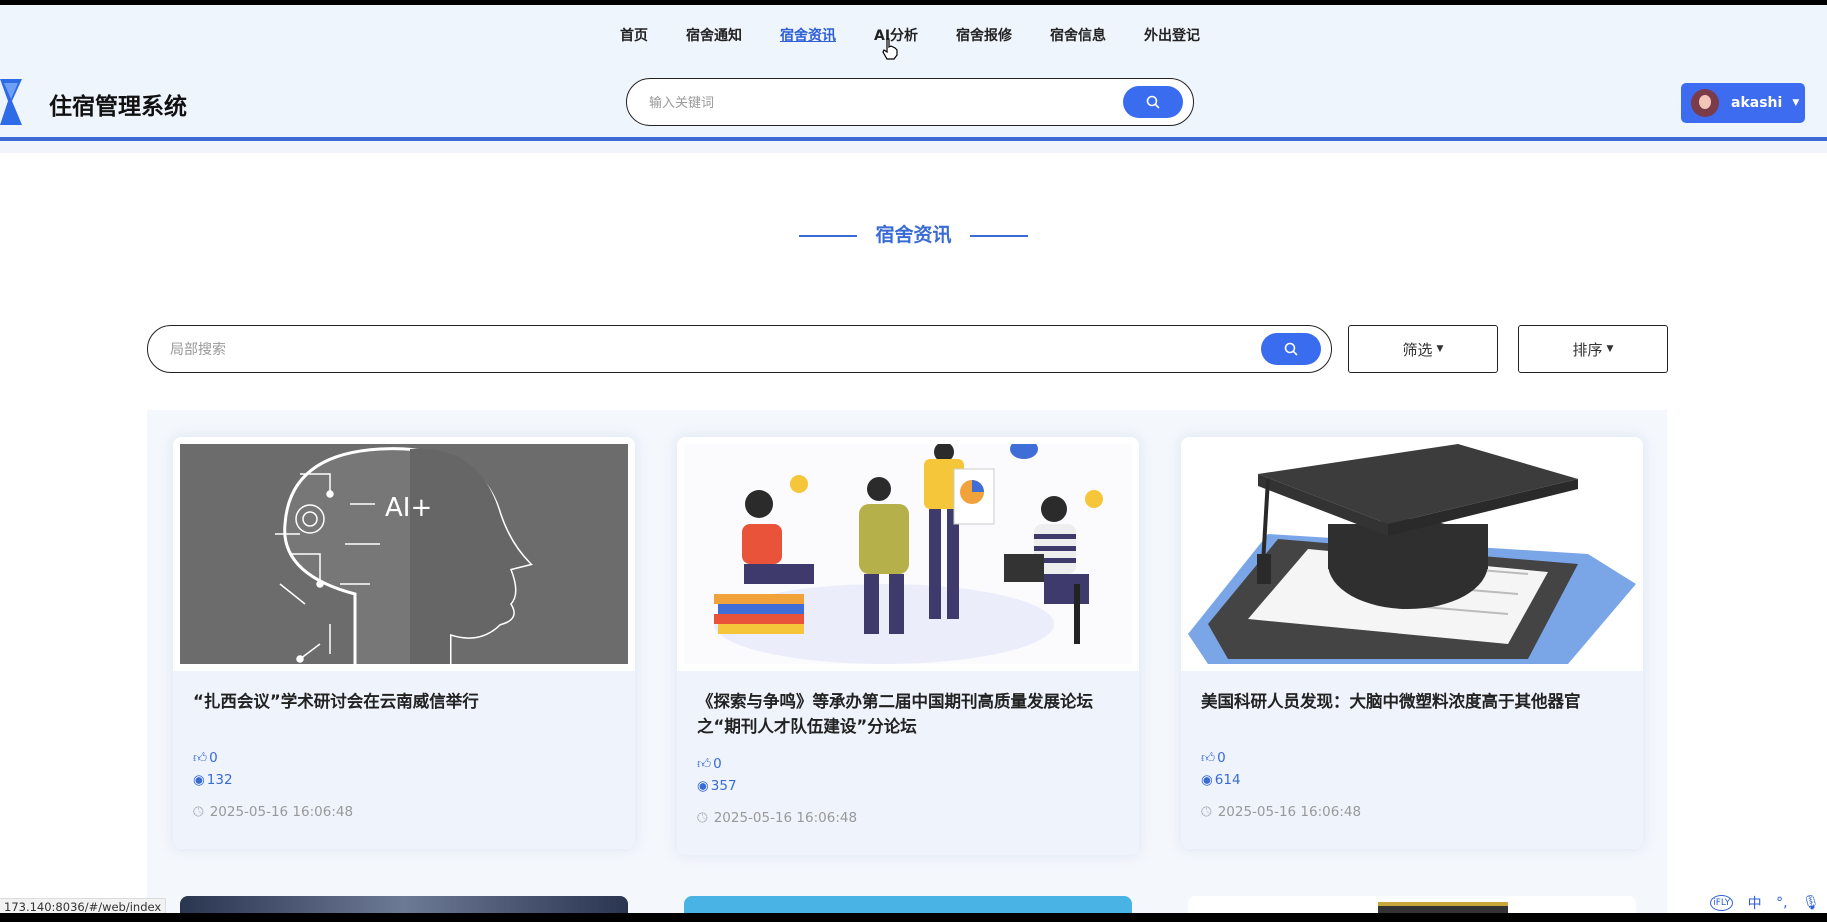 The height and width of the screenshot is (922, 1827). Describe the element at coordinates (723, 786) in the screenshot. I see `views-count: 357` at that location.